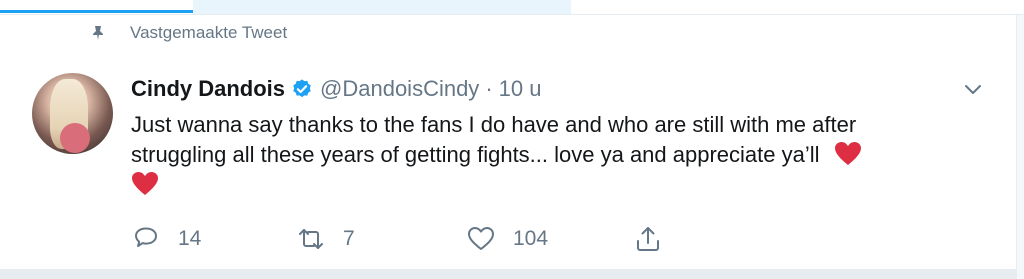  What do you see at coordinates (213, 239) in the screenshot?
I see `reply-button: 14` at bounding box center [213, 239].